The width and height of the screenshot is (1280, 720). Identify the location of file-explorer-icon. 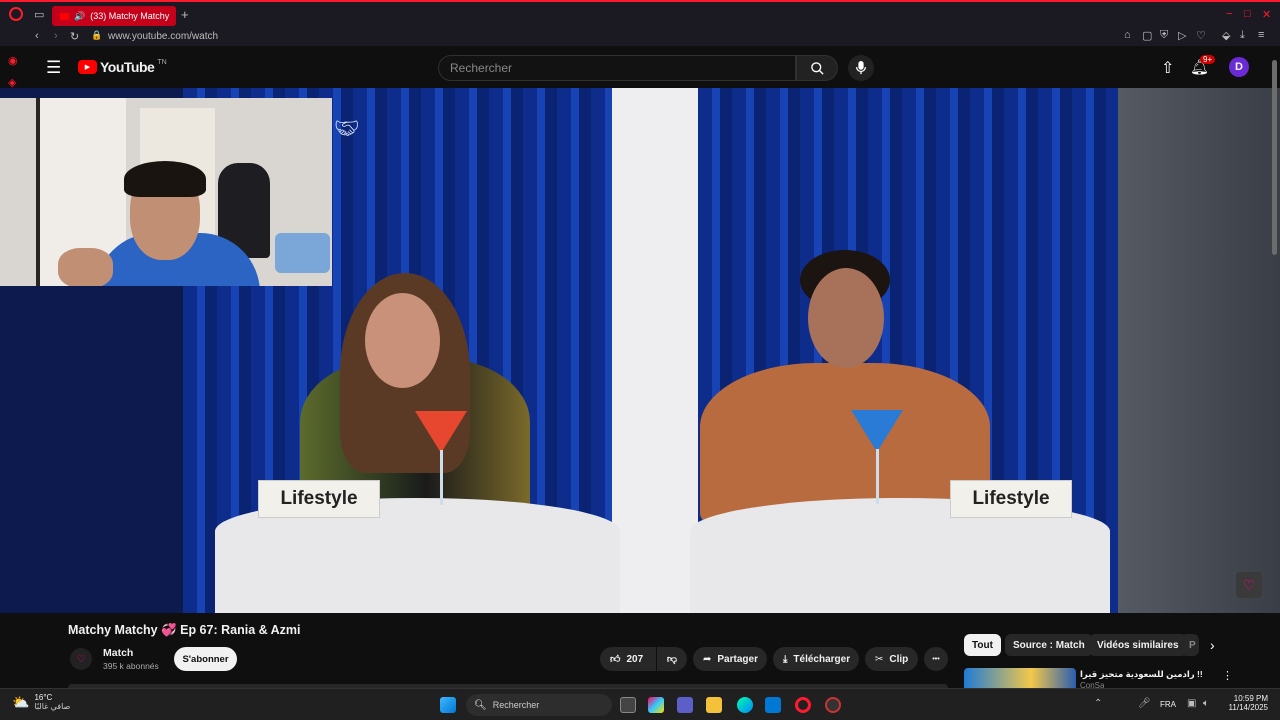
(714, 705).